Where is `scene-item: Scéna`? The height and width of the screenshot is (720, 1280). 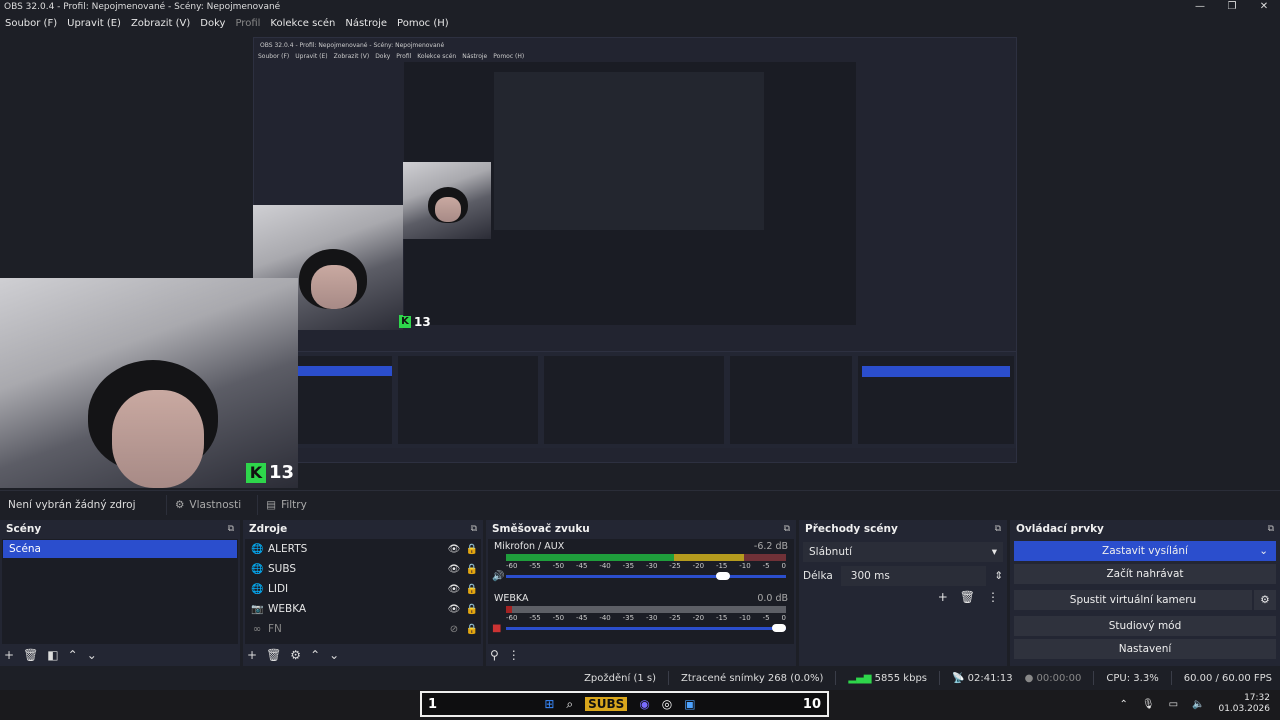
scene-item: Scéna is located at coordinates (120, 549).